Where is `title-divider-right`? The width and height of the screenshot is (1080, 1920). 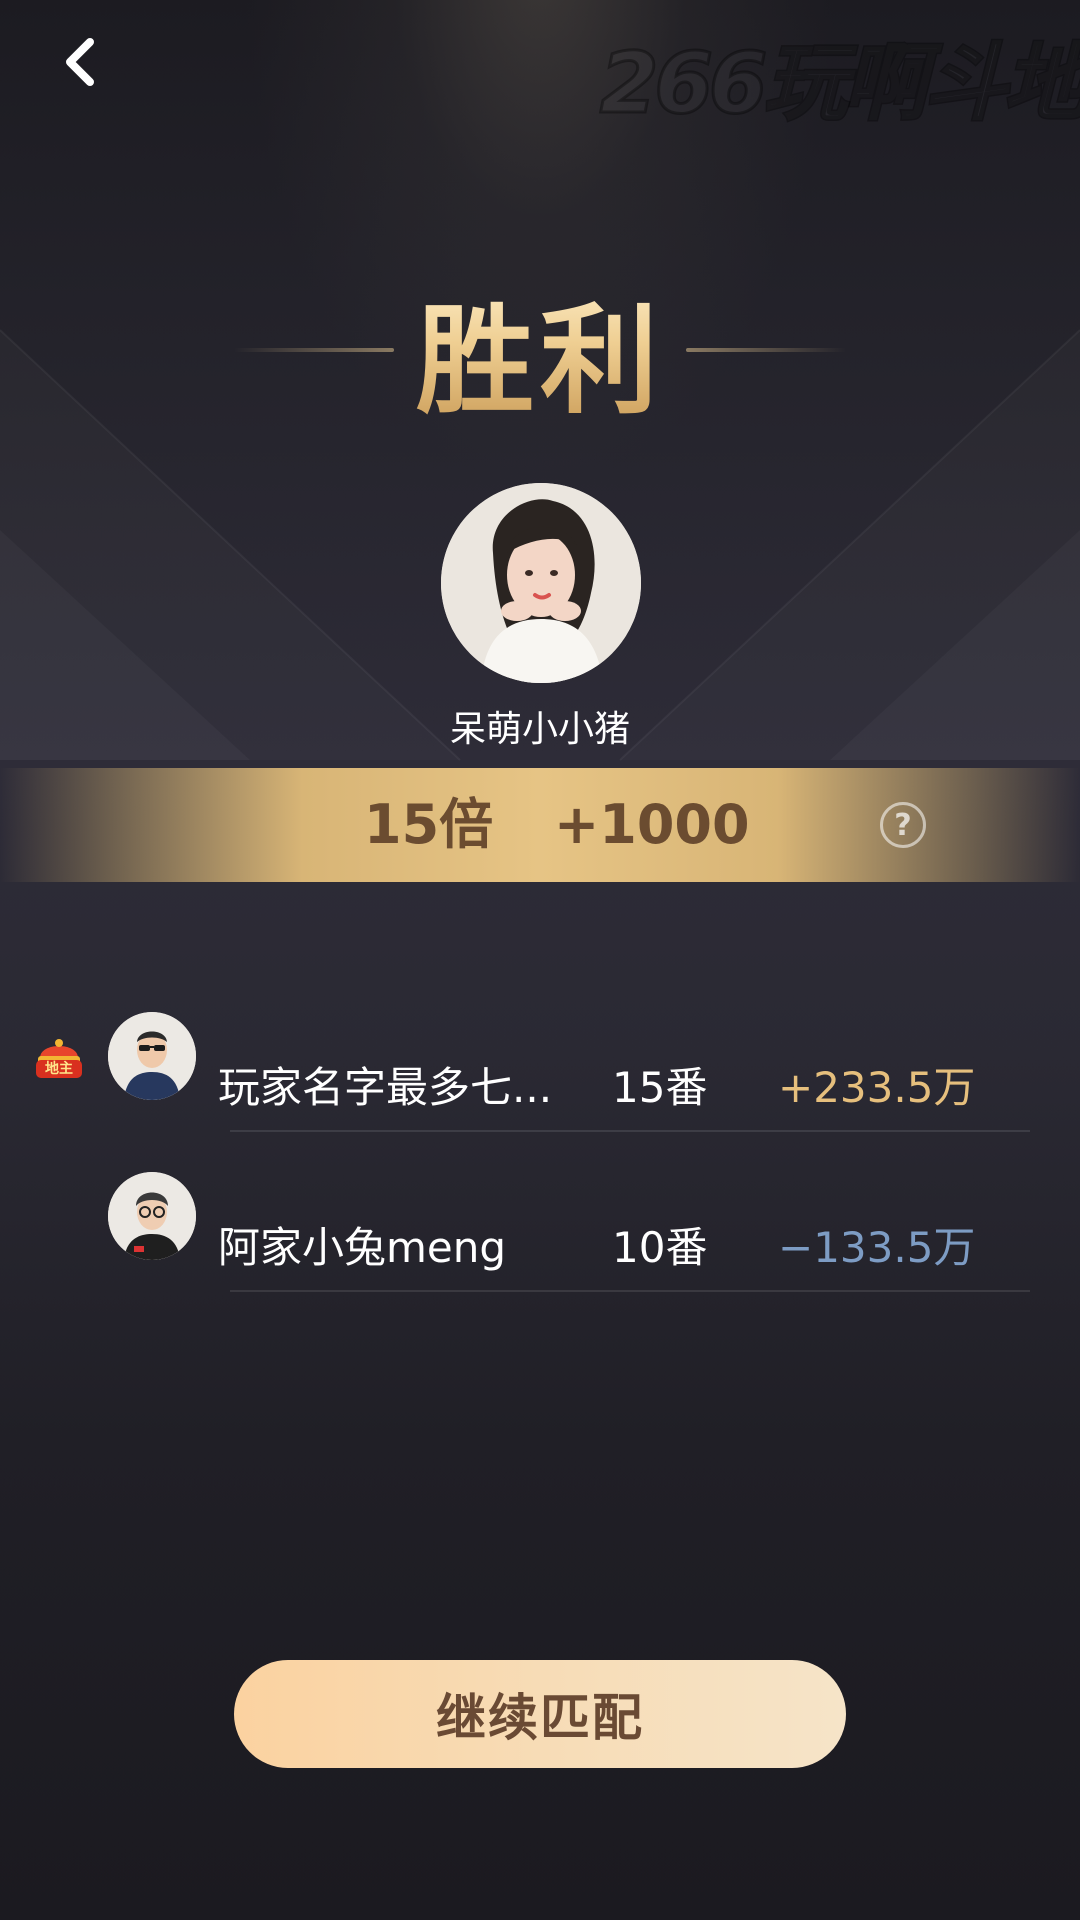
title-divider-right is located at coordinates (766, 350).